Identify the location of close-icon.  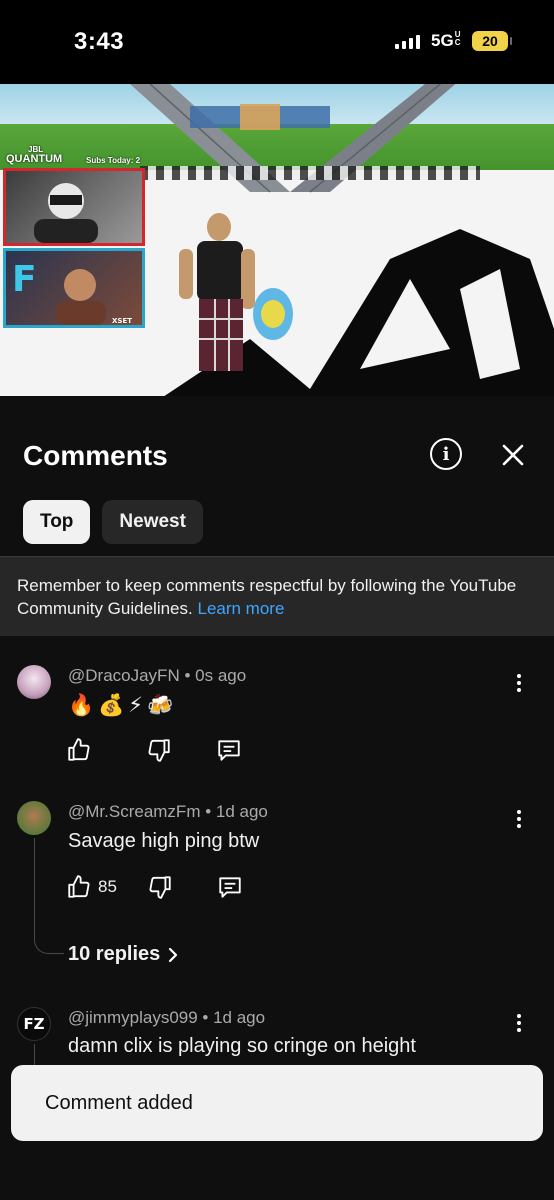
(513, 455).